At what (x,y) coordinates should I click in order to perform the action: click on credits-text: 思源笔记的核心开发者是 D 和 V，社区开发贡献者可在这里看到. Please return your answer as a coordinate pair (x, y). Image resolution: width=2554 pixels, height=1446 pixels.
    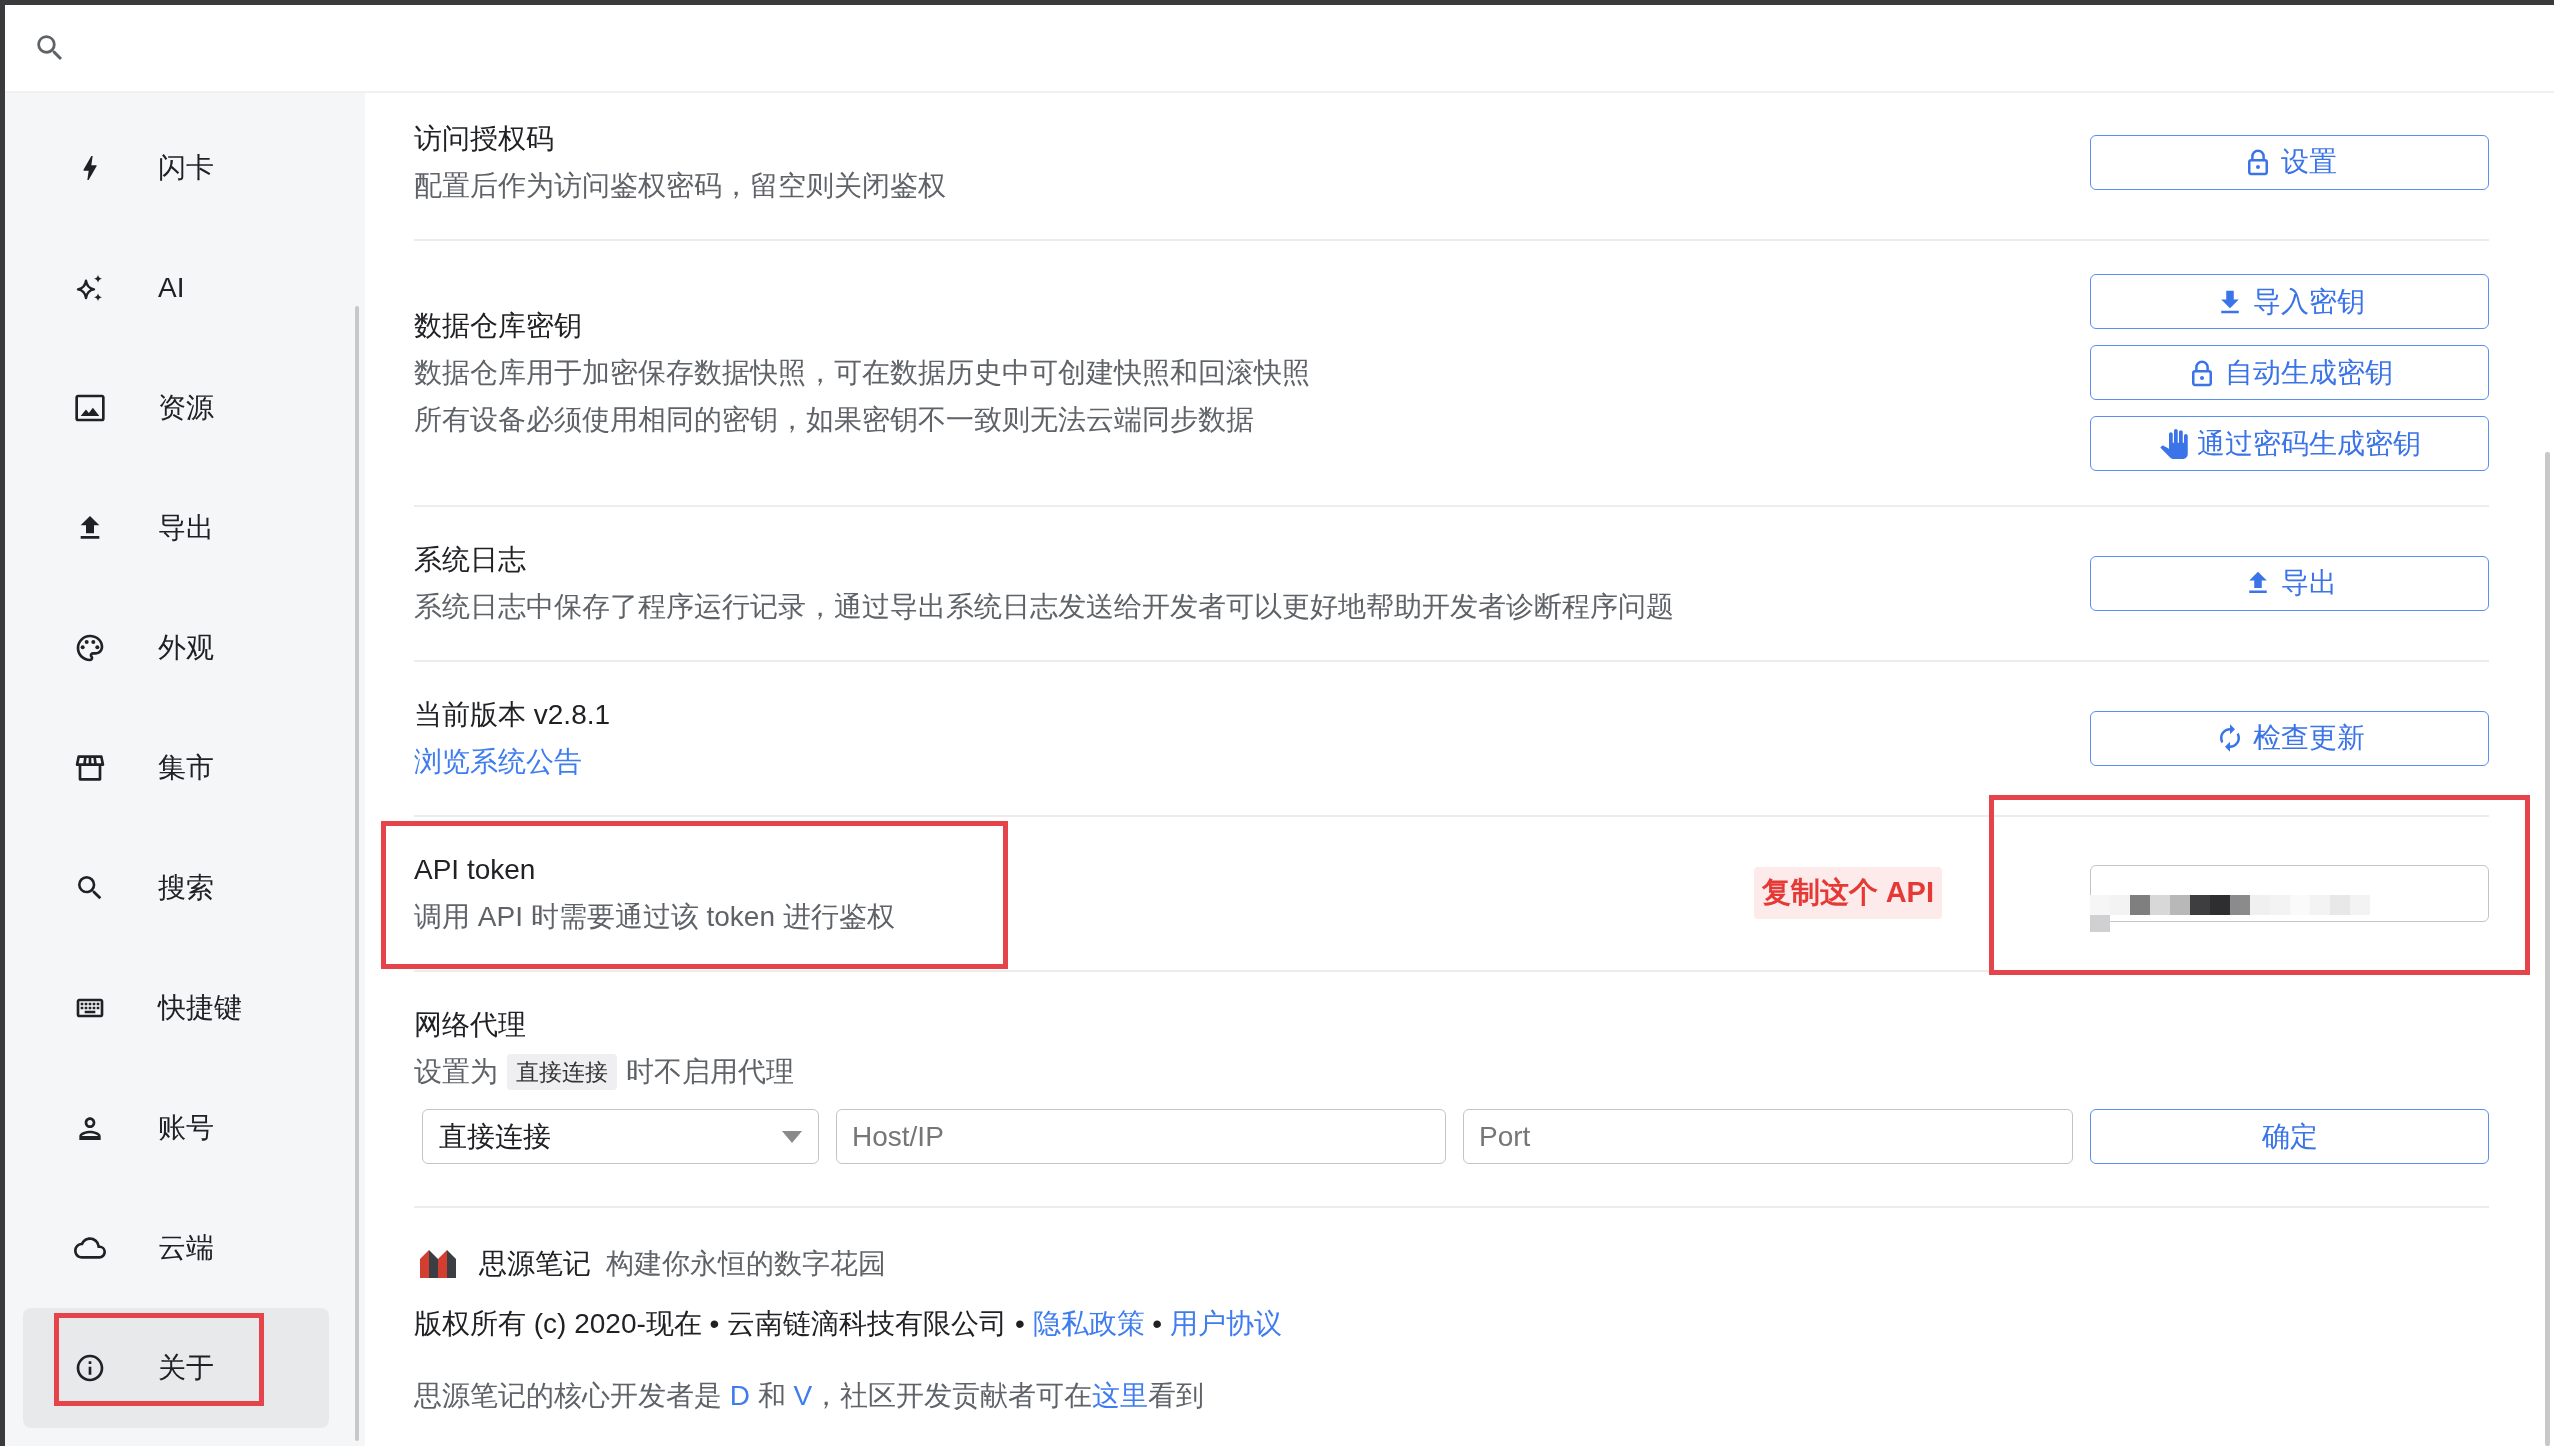
    Looking at the image, I should click on (810, 1396).